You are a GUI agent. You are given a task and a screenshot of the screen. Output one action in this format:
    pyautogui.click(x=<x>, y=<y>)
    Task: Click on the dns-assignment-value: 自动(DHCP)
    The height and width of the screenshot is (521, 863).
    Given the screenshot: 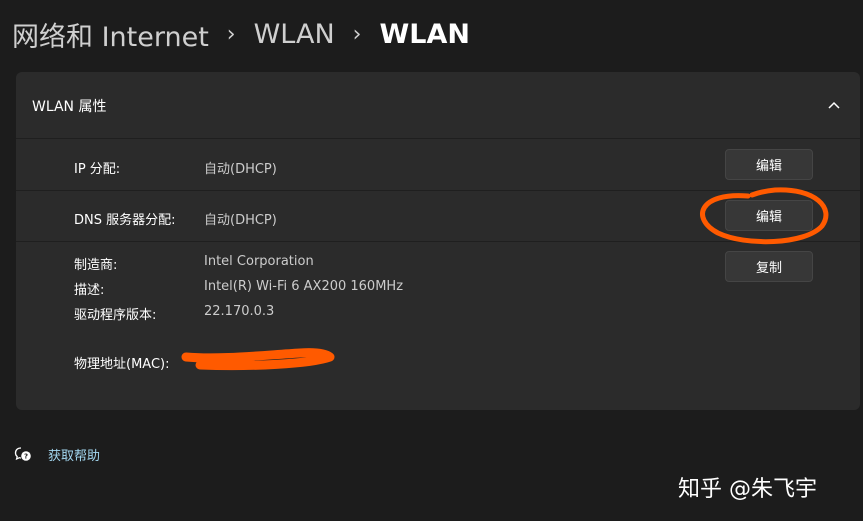 What is the action you would take?
    pyautogui.click(x=240, y=220)
    